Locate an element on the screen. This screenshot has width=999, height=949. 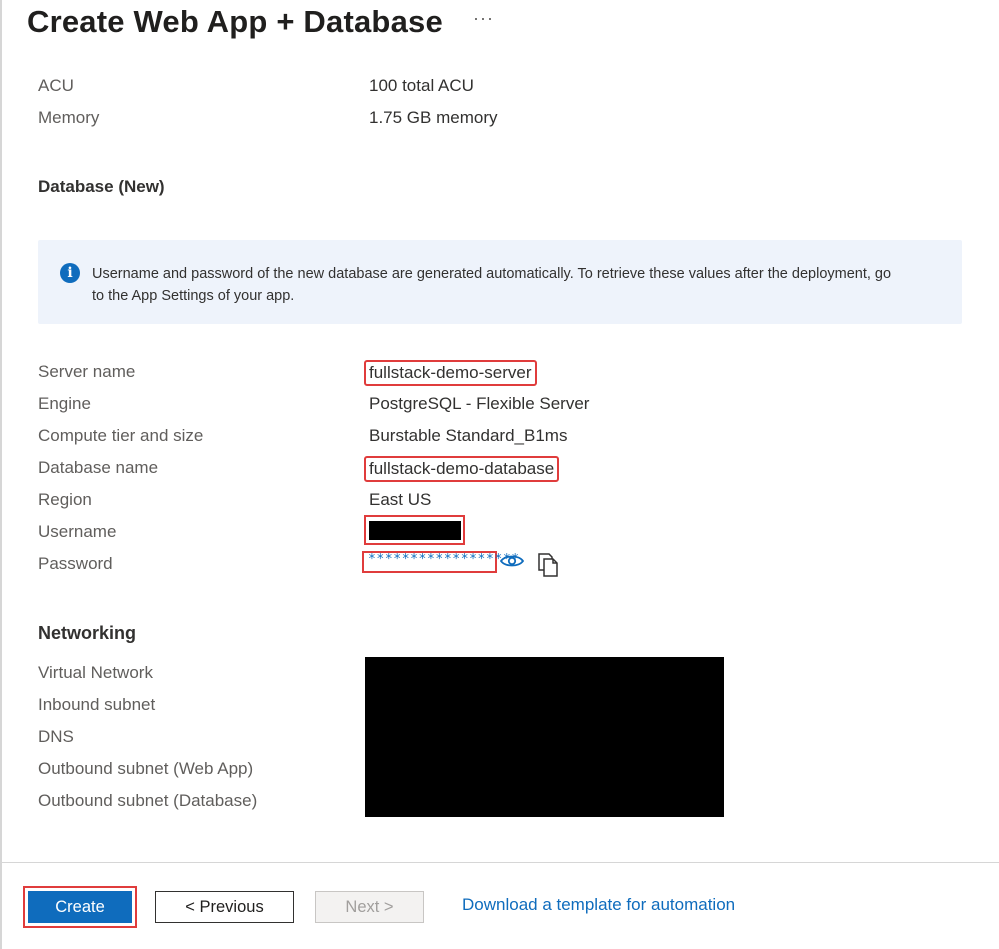
networking-values-redacted is located at coordinates (544, 737).